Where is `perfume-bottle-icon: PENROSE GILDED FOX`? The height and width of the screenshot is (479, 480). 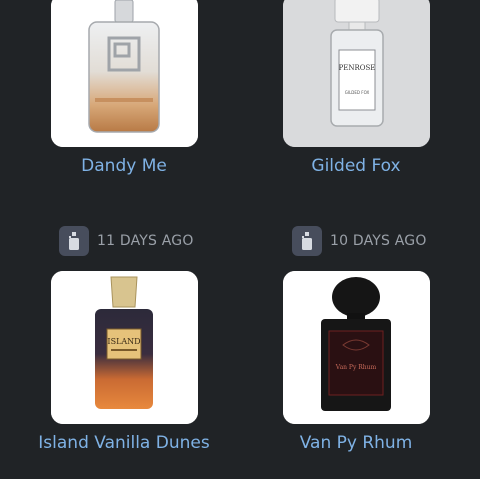 perfume-bottle-icon: PENROSE GILDED FOX is located at coordinates (356, 73).